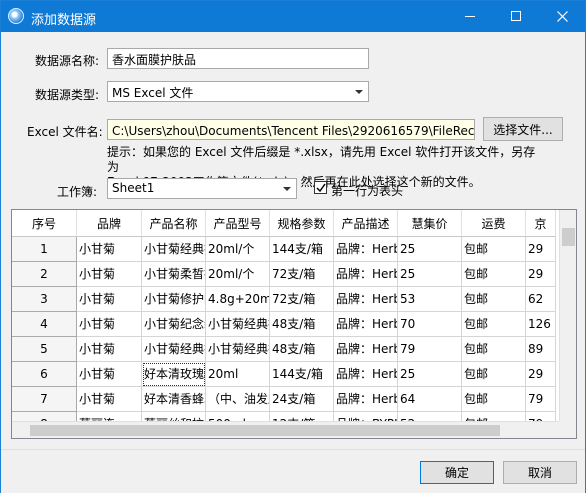 The height and width of the screenshot is (493, 586). I want to click on table-row: 2小甘菊小甘菊柔皙护20ml/个72支/箱品牌：Herba25包邮29, so click(284, 274).